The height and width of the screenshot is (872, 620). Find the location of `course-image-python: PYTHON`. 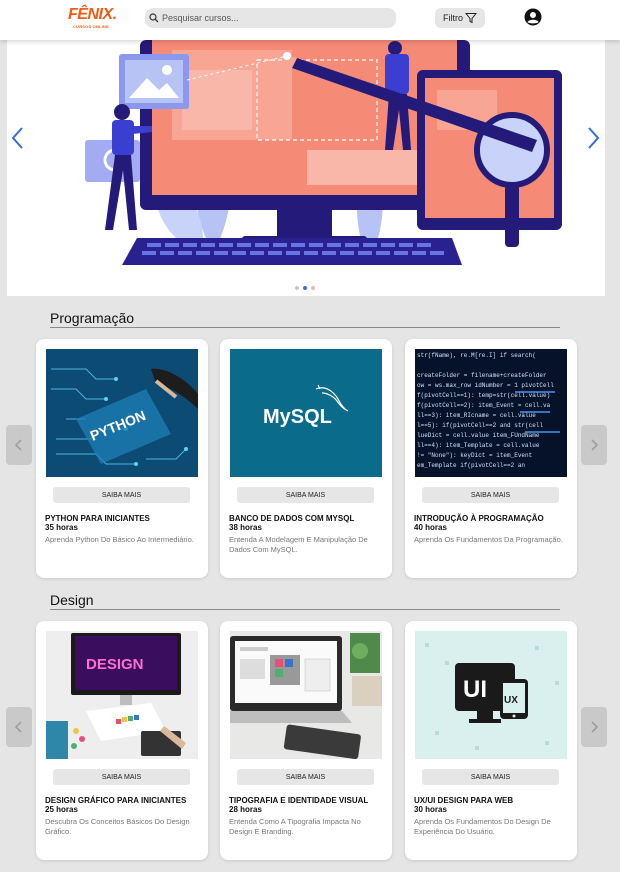

course-image-python: PYTHON is located at coordinates (122, 413).